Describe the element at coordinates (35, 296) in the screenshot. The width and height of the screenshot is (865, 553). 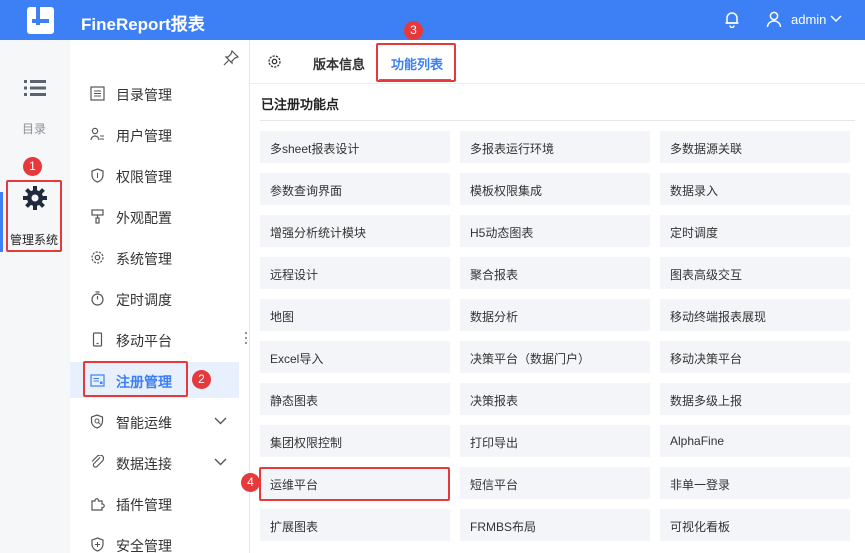
I see `primary-rail: 目录 管理系统` at that location.